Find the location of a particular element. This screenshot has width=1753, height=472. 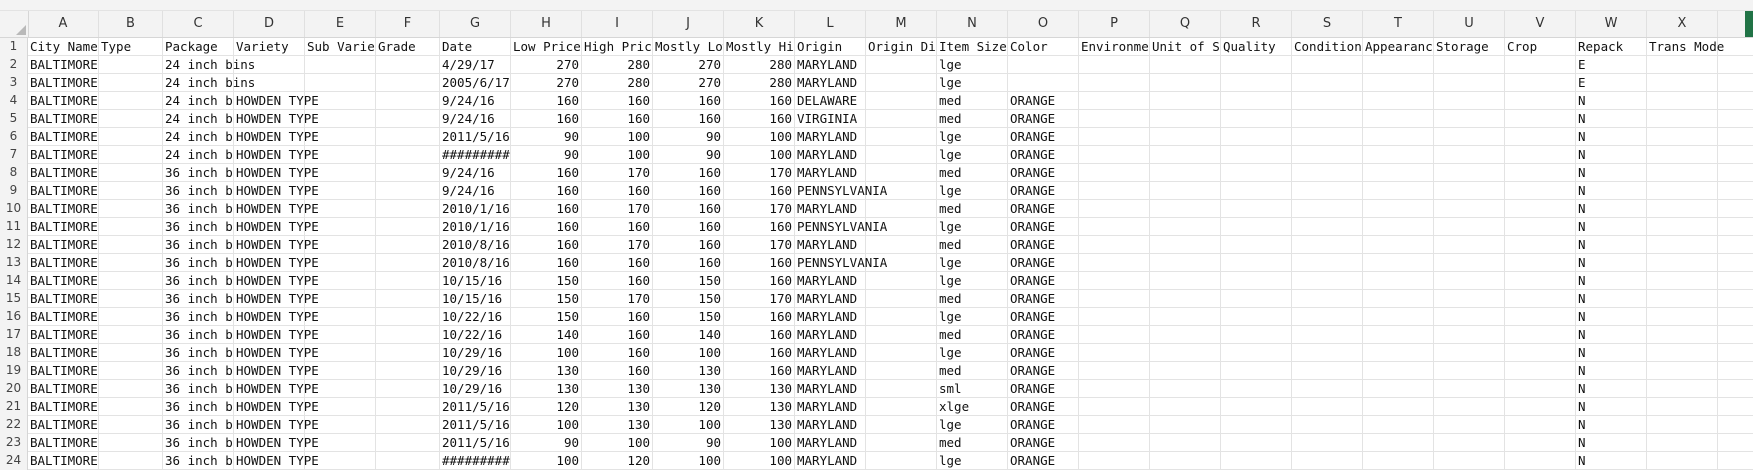

cell-r16 is located at coordinates (1256, 317).